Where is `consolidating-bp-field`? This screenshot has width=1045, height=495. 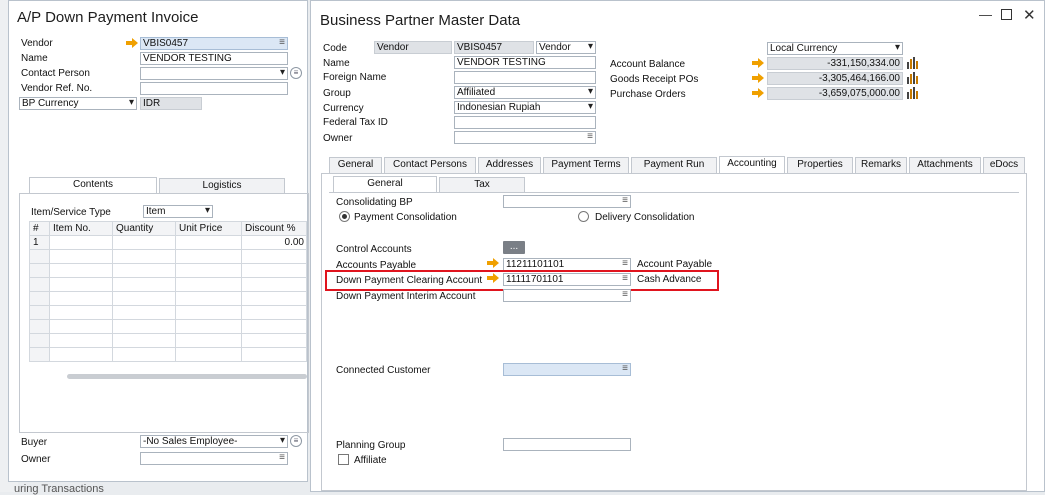 consolidating-bp-field is located at coordinates (567, 201).